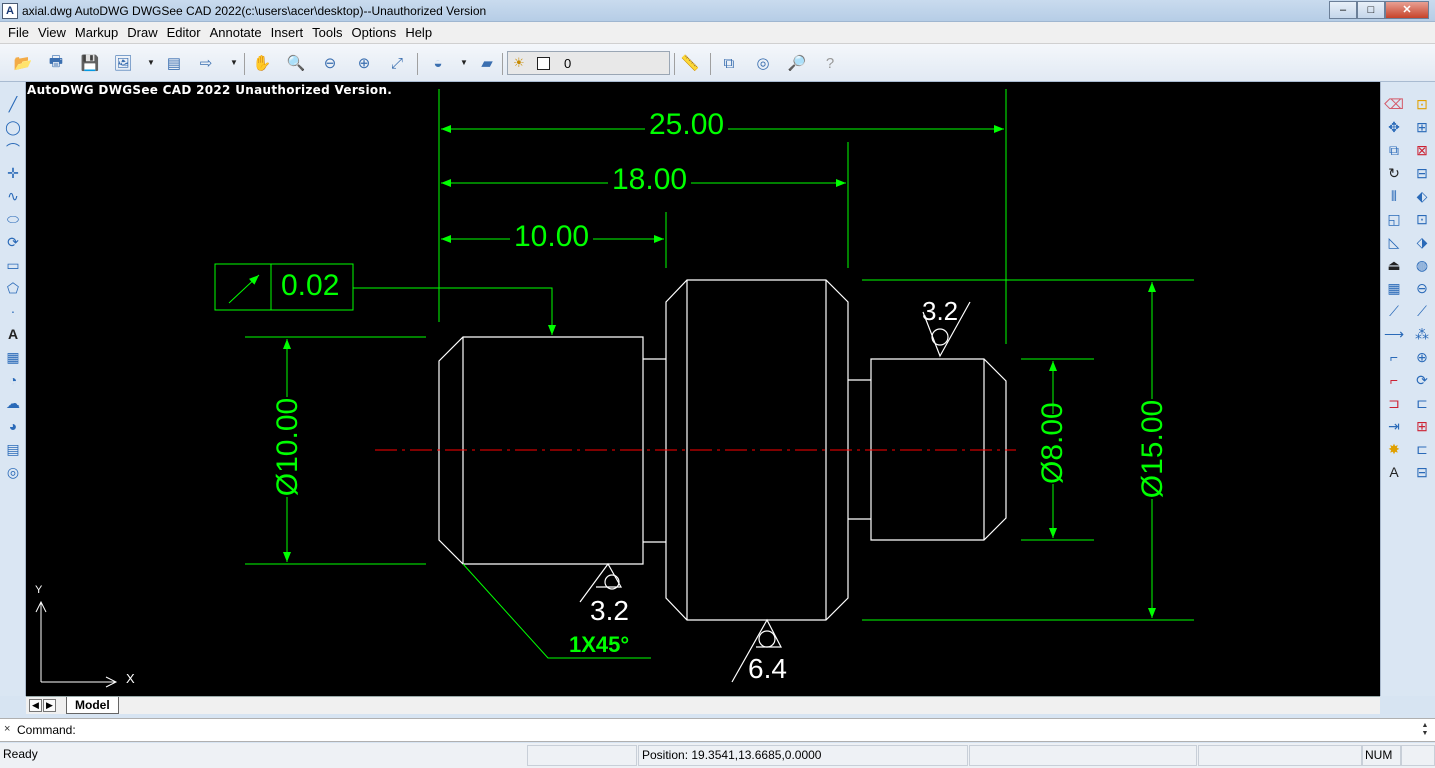  I want to click on join-icon: ⇥, so click(1394, 426).